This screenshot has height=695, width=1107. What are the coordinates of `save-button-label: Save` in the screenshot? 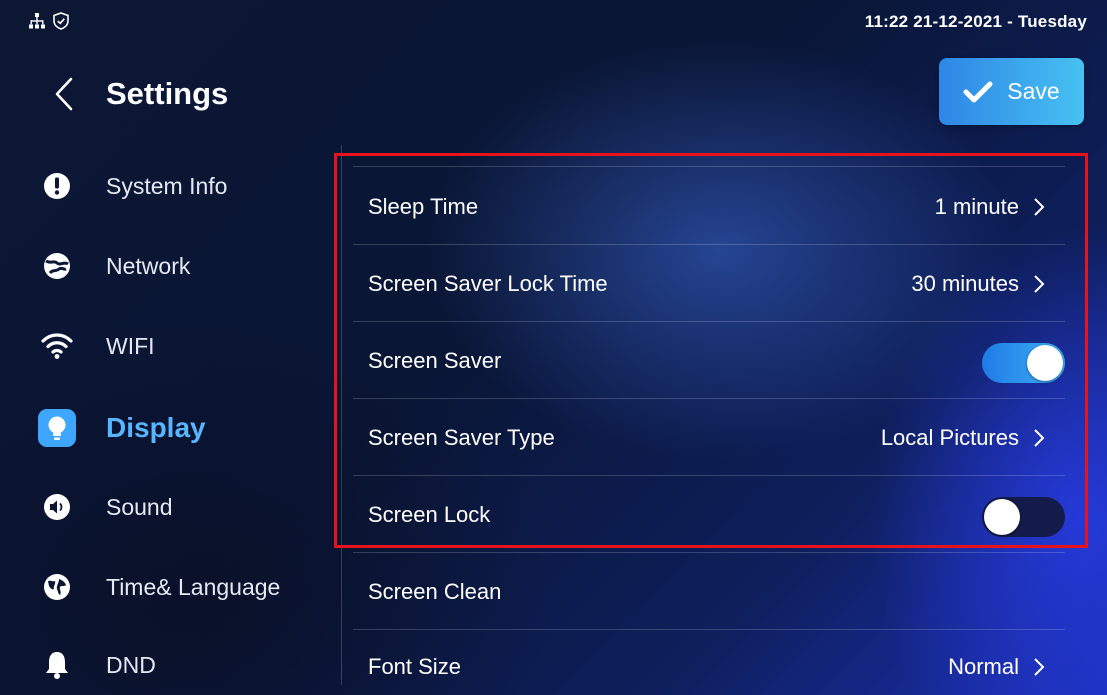 It's located at (1033, 91).